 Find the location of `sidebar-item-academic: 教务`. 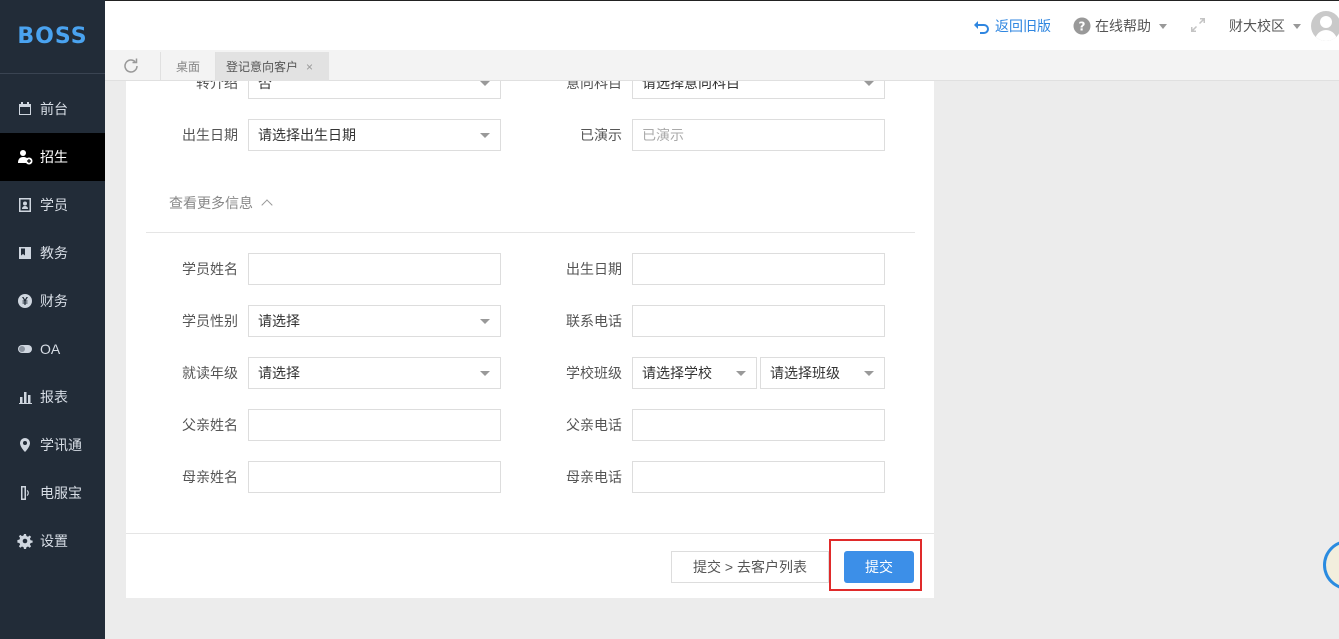

sidebar-item-academic: 教务 is located at coordinates (52, 253).